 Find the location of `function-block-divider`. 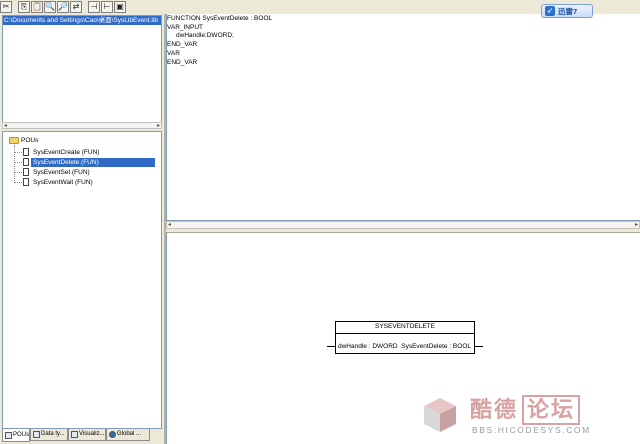

function-block-divider is located at coordinates (405, 333).